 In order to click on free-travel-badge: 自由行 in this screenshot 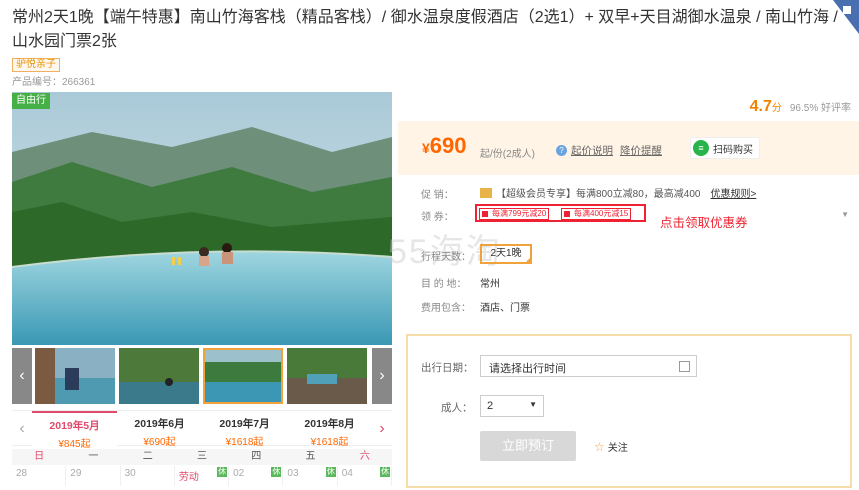, I will do `click(31, 101)`.